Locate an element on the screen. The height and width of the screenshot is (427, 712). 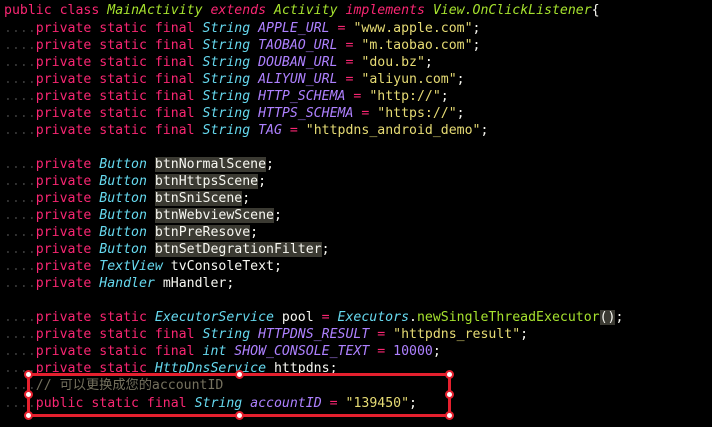
string-value: "http://" is located at coordinates (405, 96).